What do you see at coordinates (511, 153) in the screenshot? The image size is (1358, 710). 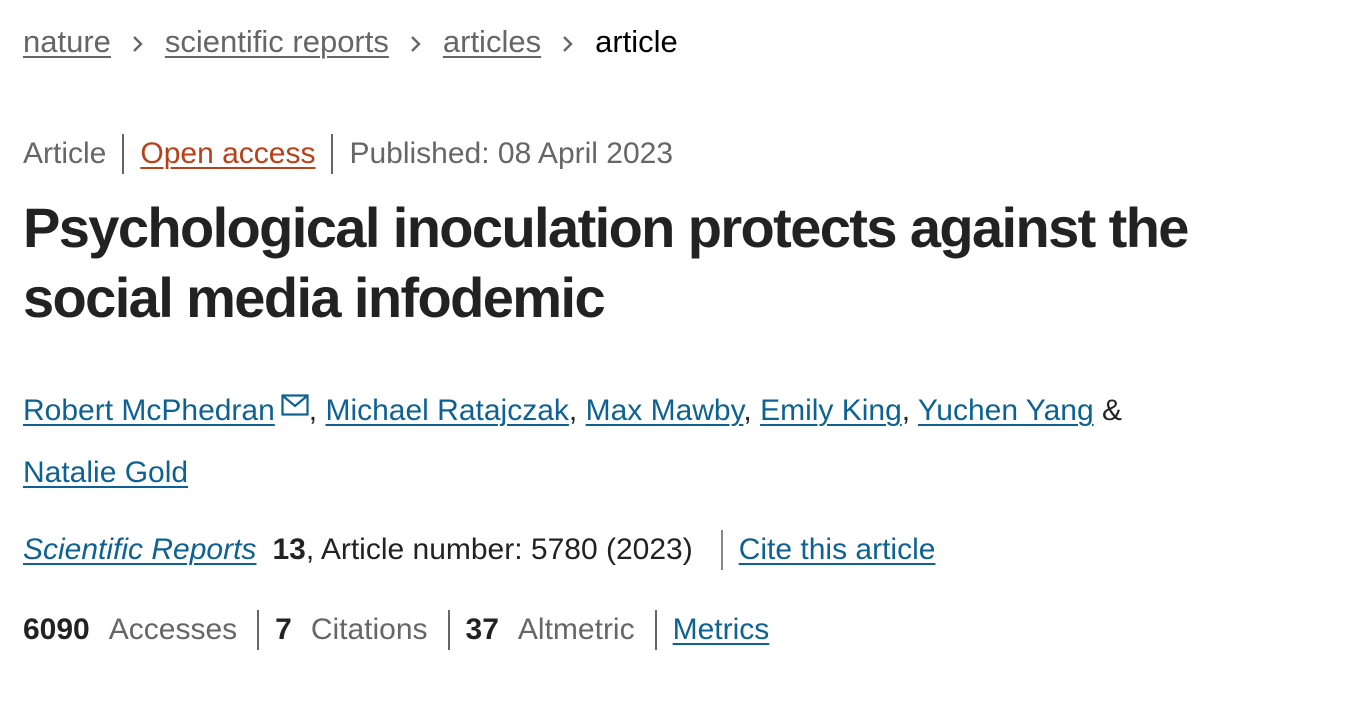 I see `published-date: Published: 08 April 2023` at bounding box center [511, 153].